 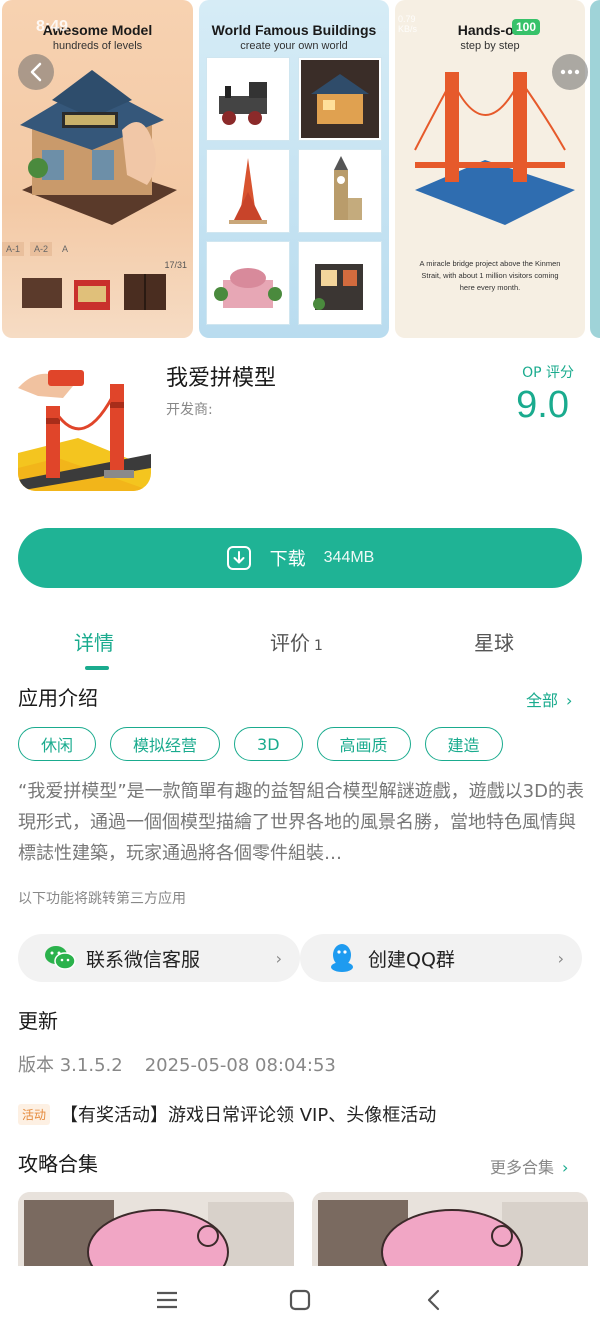 I want to click on guides-more-label: 更多合集, so click(x=522, y=1167).